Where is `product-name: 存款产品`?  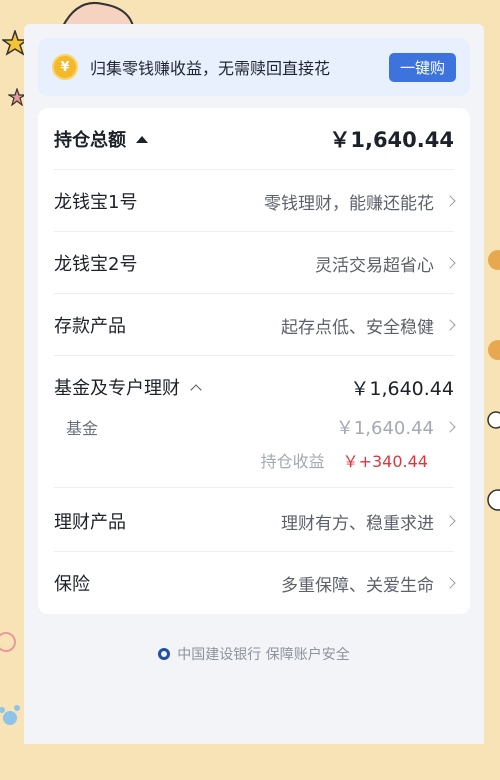
product-name: 存款产品 is located at coordinates (90, 326).